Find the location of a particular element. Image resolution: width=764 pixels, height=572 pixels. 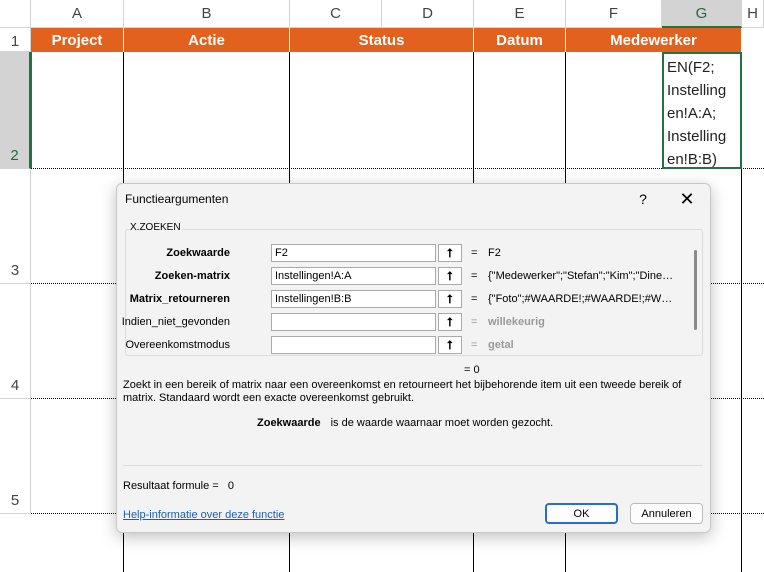

argument-input-indien-niet-gevonden is located at coordinates (353, 322).